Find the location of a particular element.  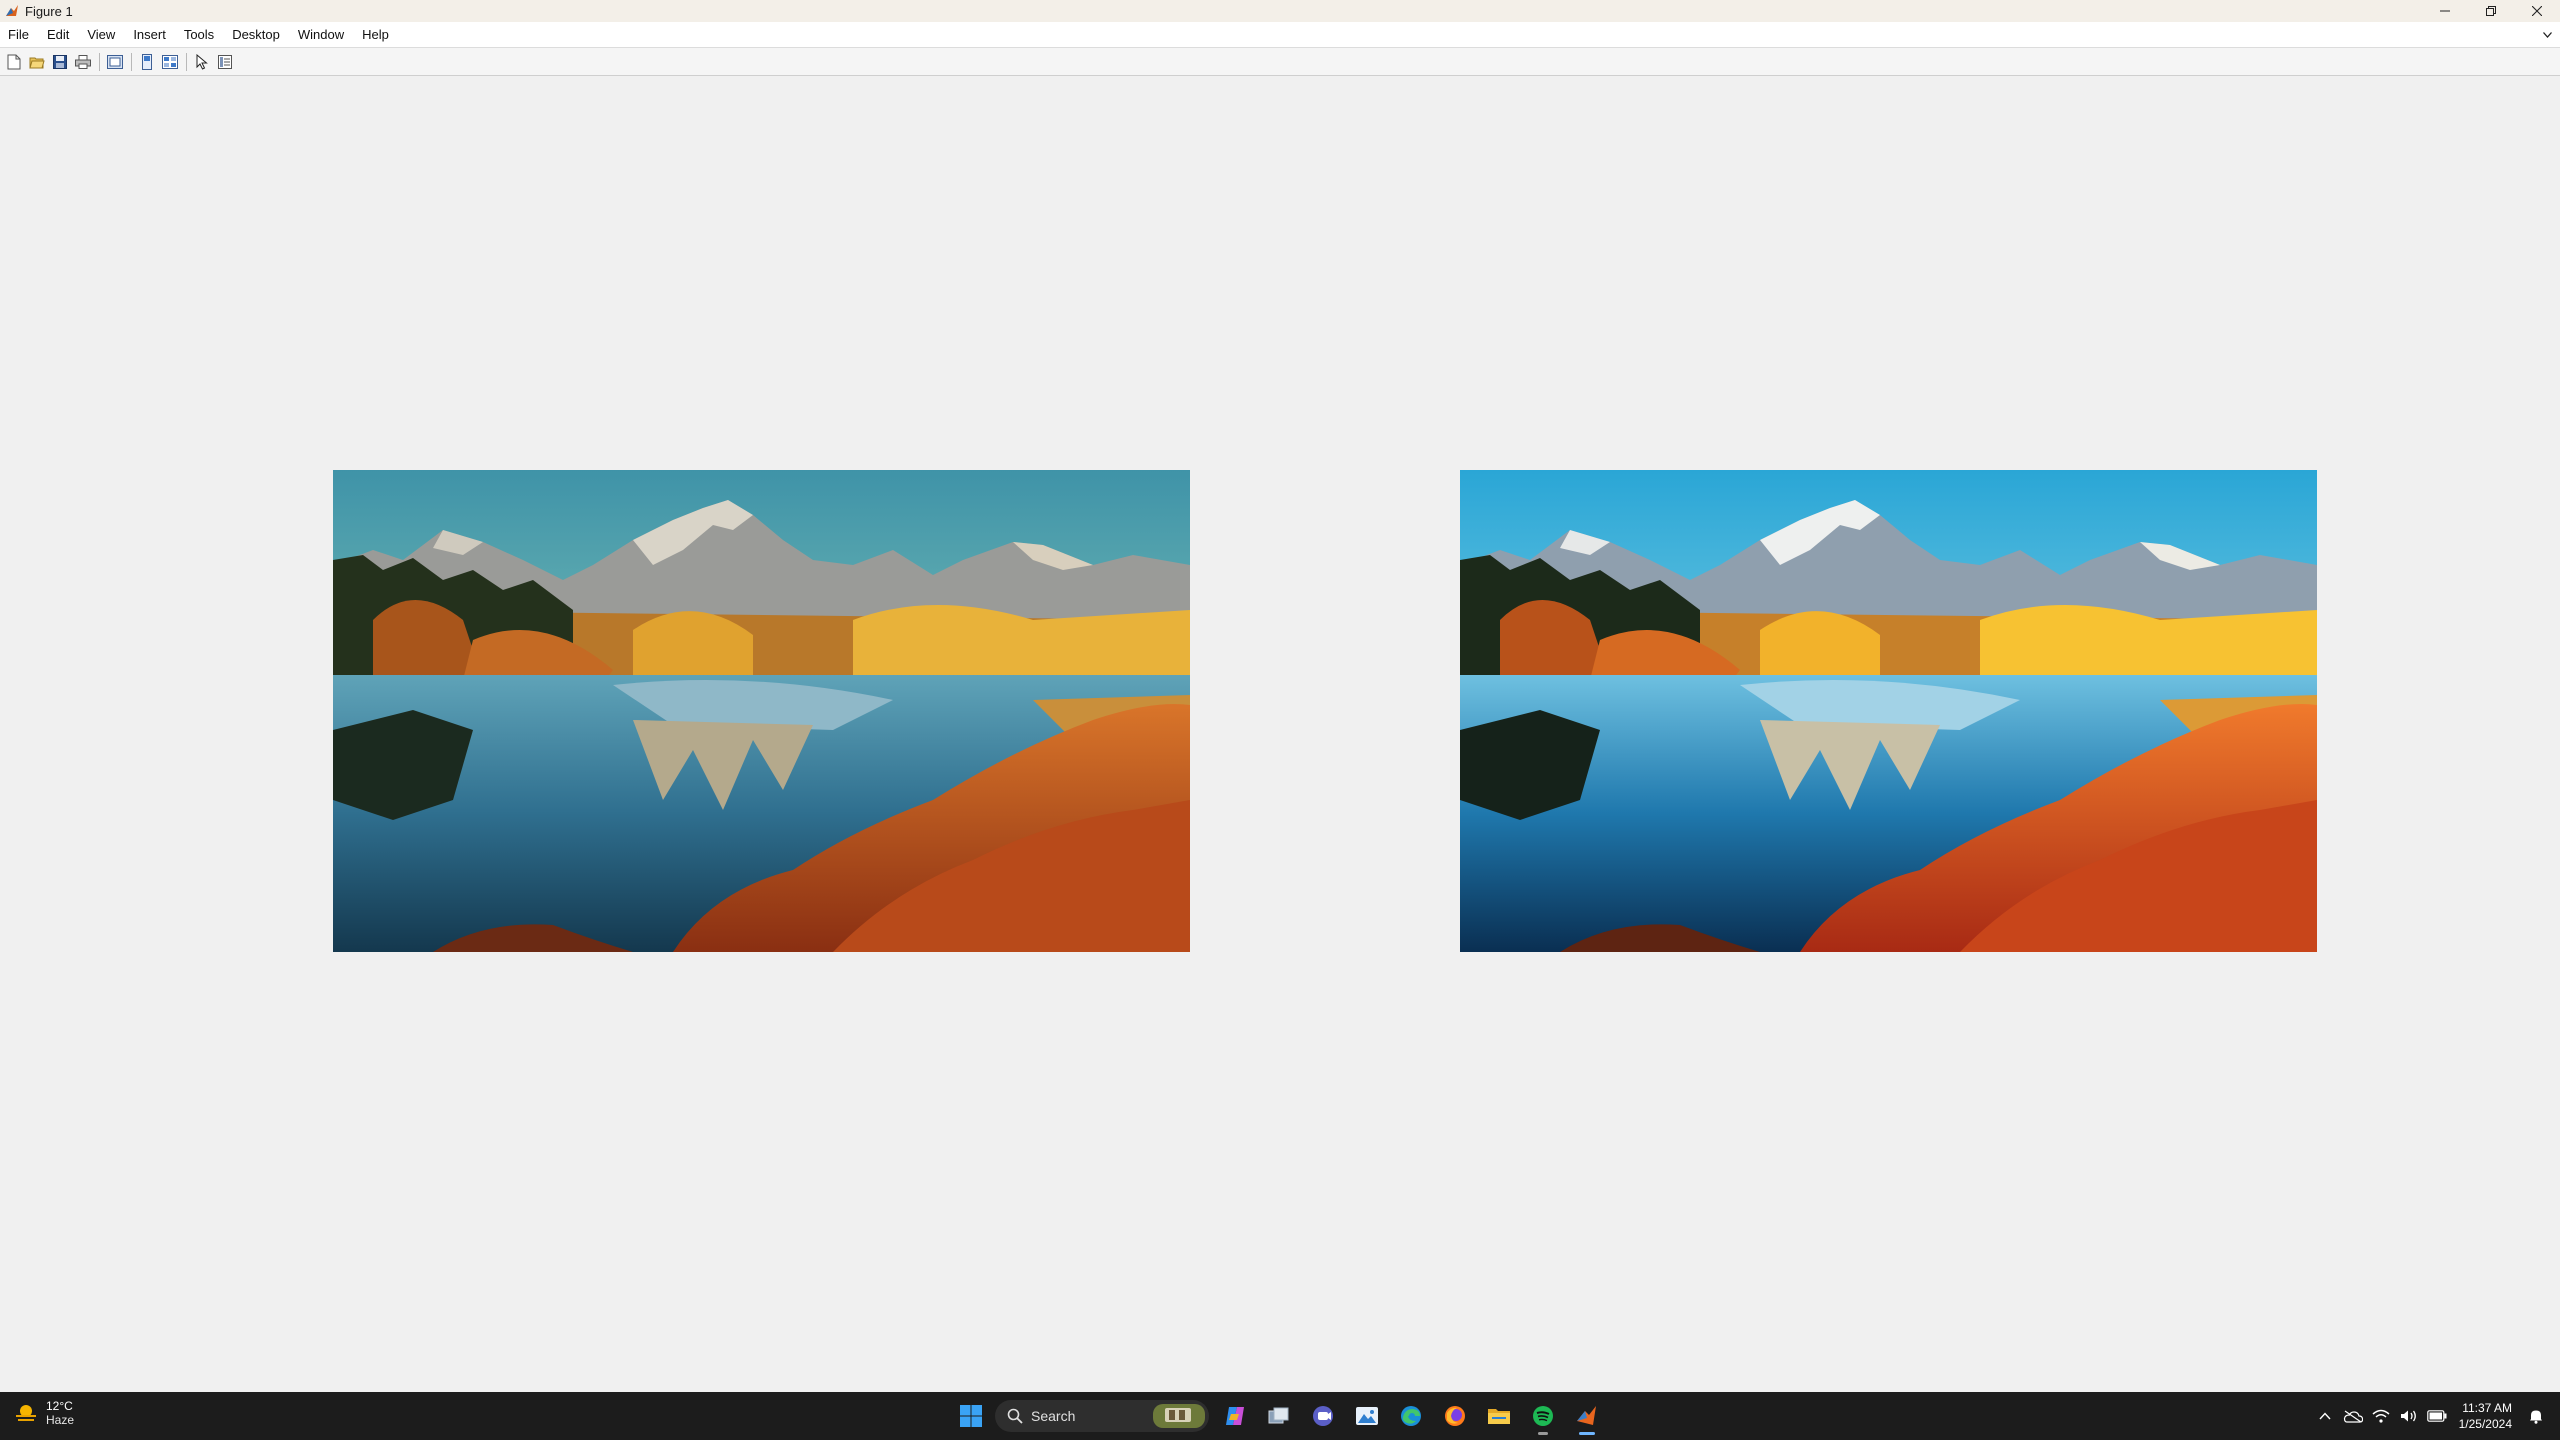

restore-icon is located at coordinates (2491, 11).